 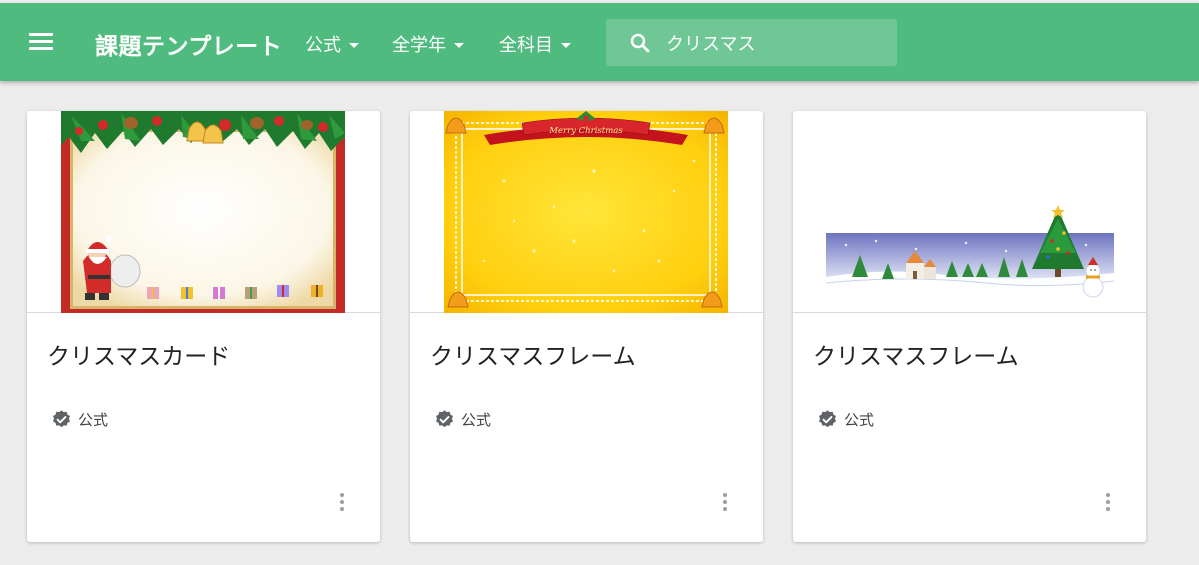 I want to click on card-title: クリスマスカード, so click(x=138, y=354).